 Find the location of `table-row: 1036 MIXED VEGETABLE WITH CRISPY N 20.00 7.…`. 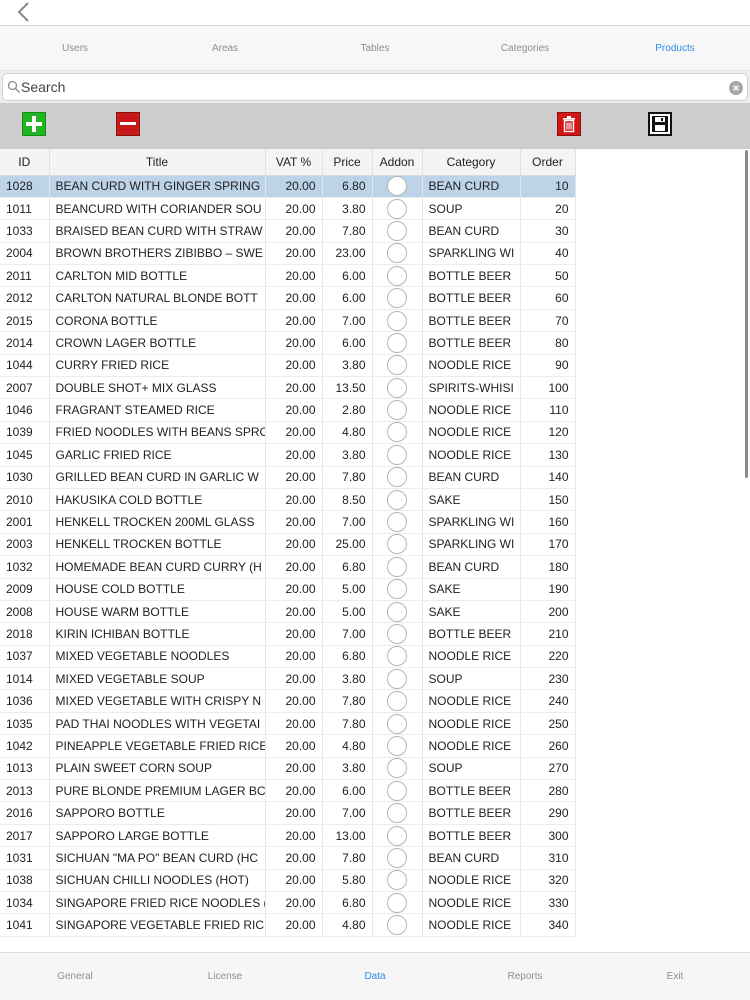

table-row: 1036 MIXED VEGETABLE WITH CRISPY N 20.00 7.… is located at coordinates (288, 701).